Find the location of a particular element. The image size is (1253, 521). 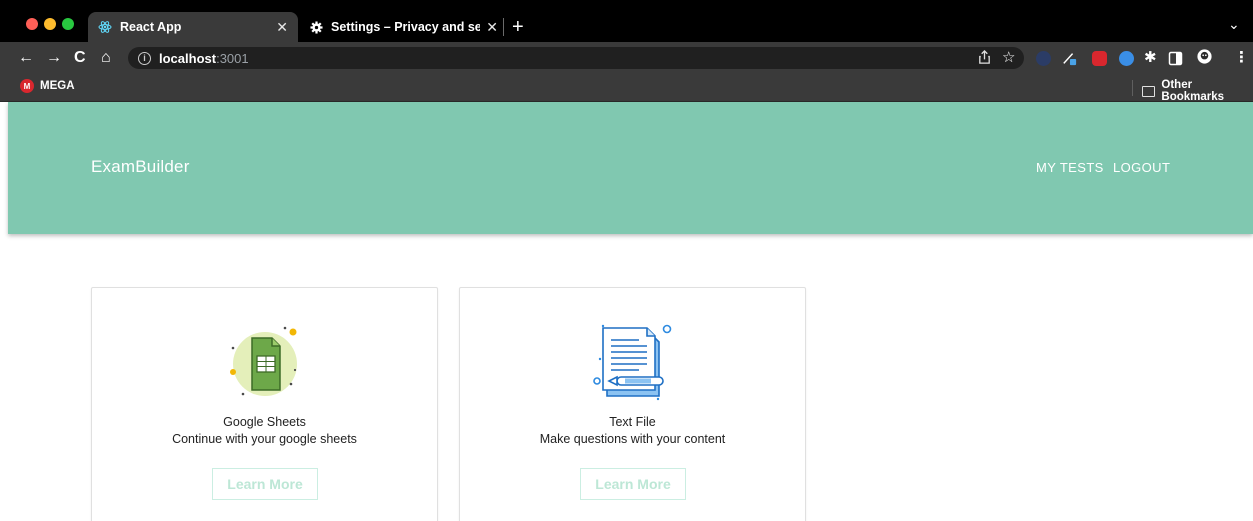

tab-react-app: React App ✕ is located at coordinates (193, 27).